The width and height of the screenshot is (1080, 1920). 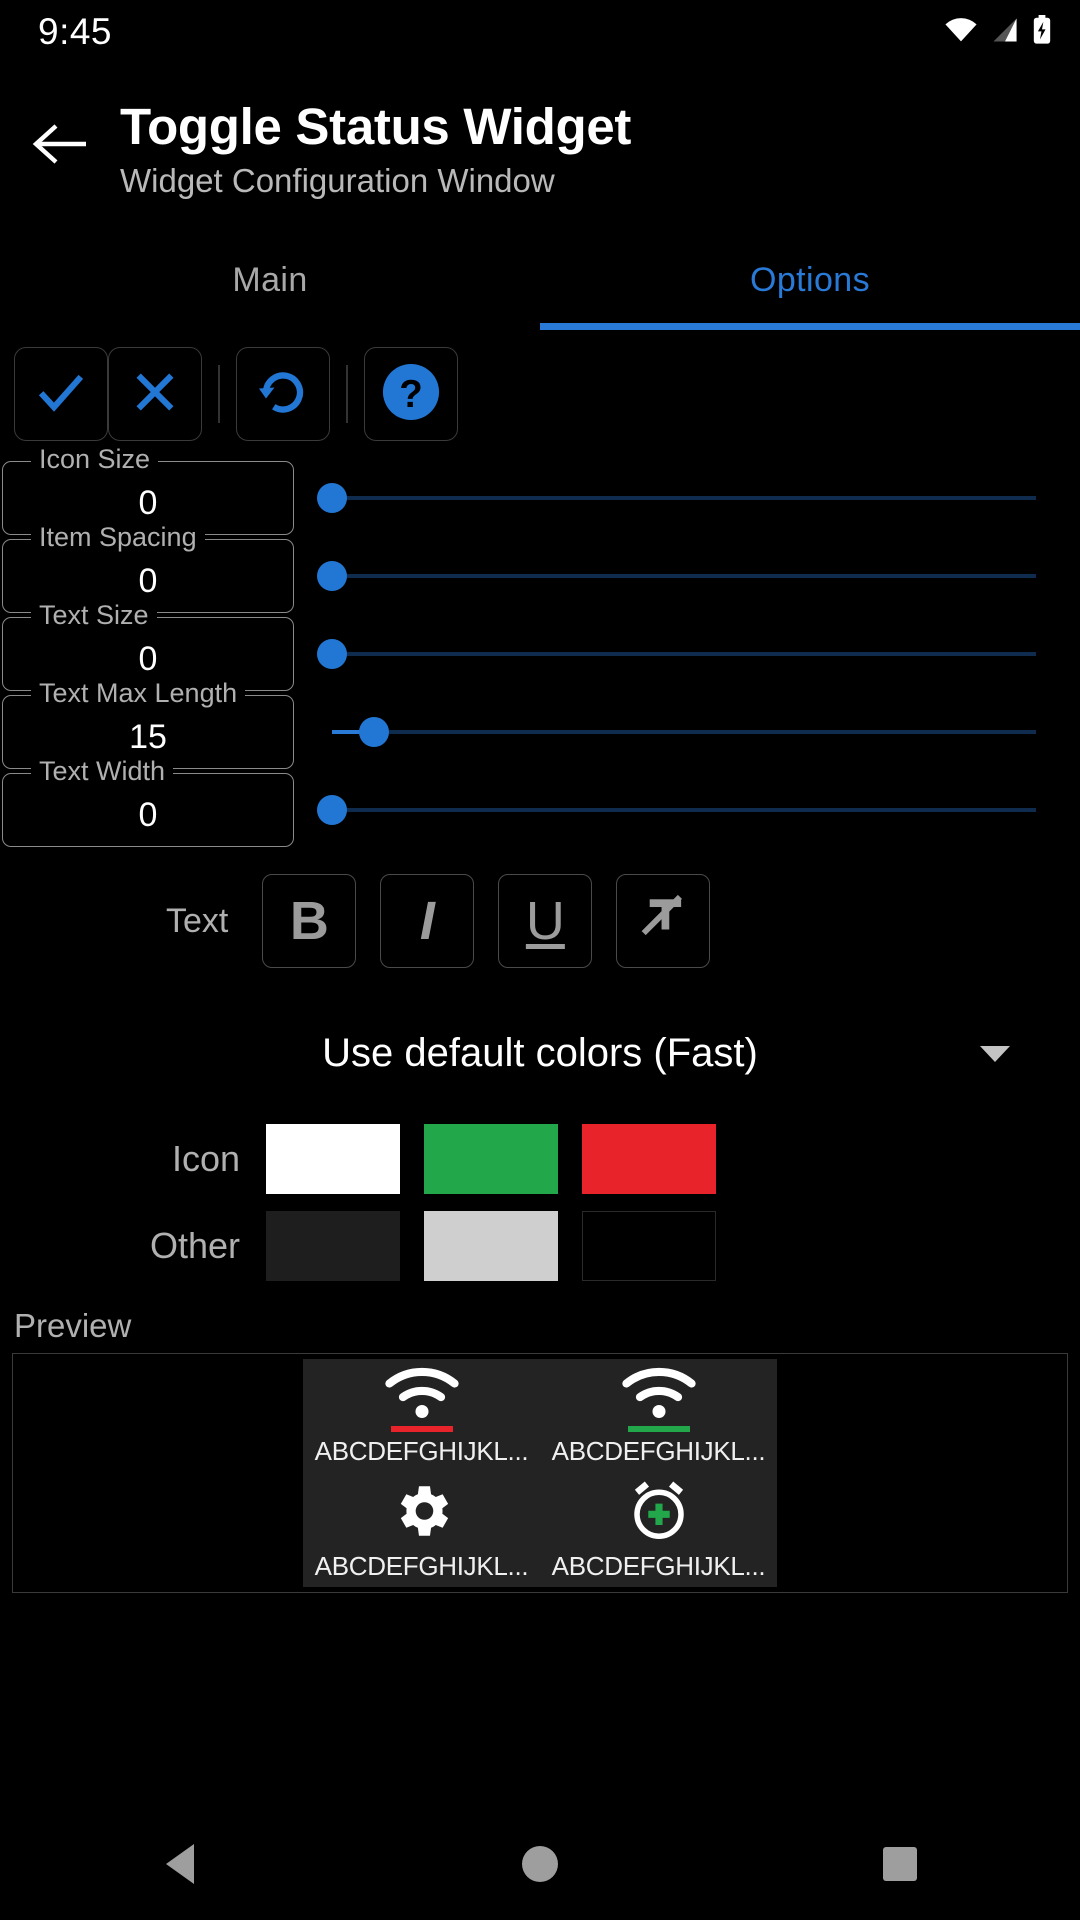 I want to click on back-button, so click(x=60, y=146).